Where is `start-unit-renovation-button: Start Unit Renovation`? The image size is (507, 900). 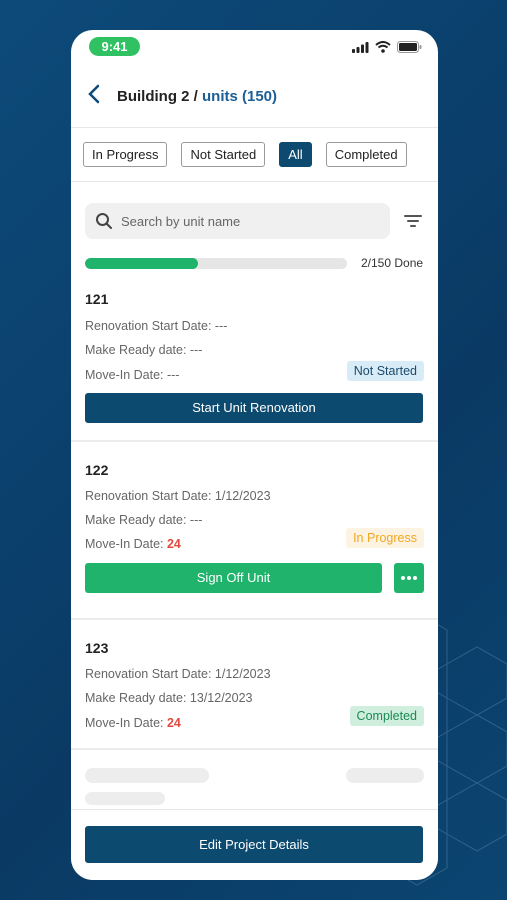 start-unit-renovation-button: Start Unit Renovation is located at coordinates (254, 408).